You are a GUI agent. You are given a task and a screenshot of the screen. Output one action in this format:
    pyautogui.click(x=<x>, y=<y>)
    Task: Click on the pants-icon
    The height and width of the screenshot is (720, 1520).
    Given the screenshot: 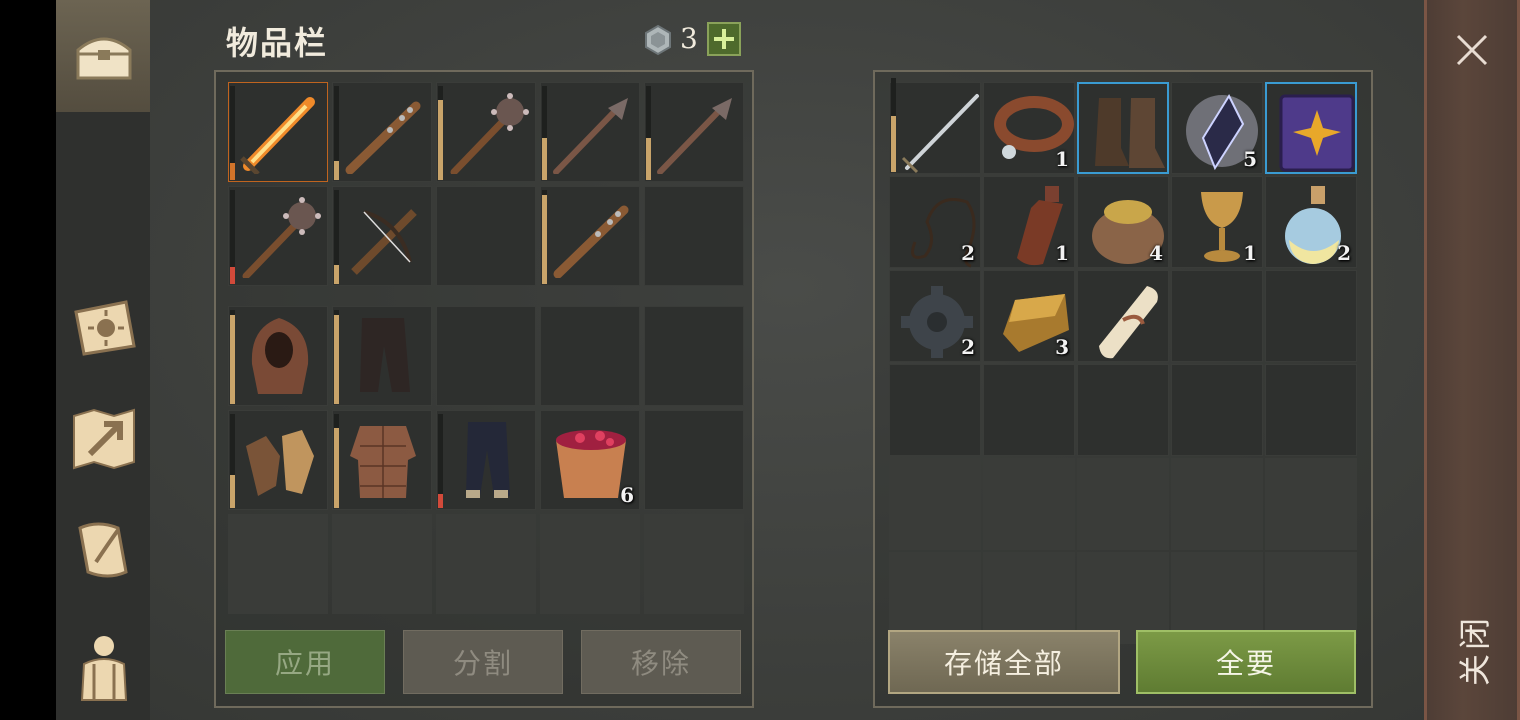 What is the action you would take?
    pyautogui.click(x=385, y=355)
    